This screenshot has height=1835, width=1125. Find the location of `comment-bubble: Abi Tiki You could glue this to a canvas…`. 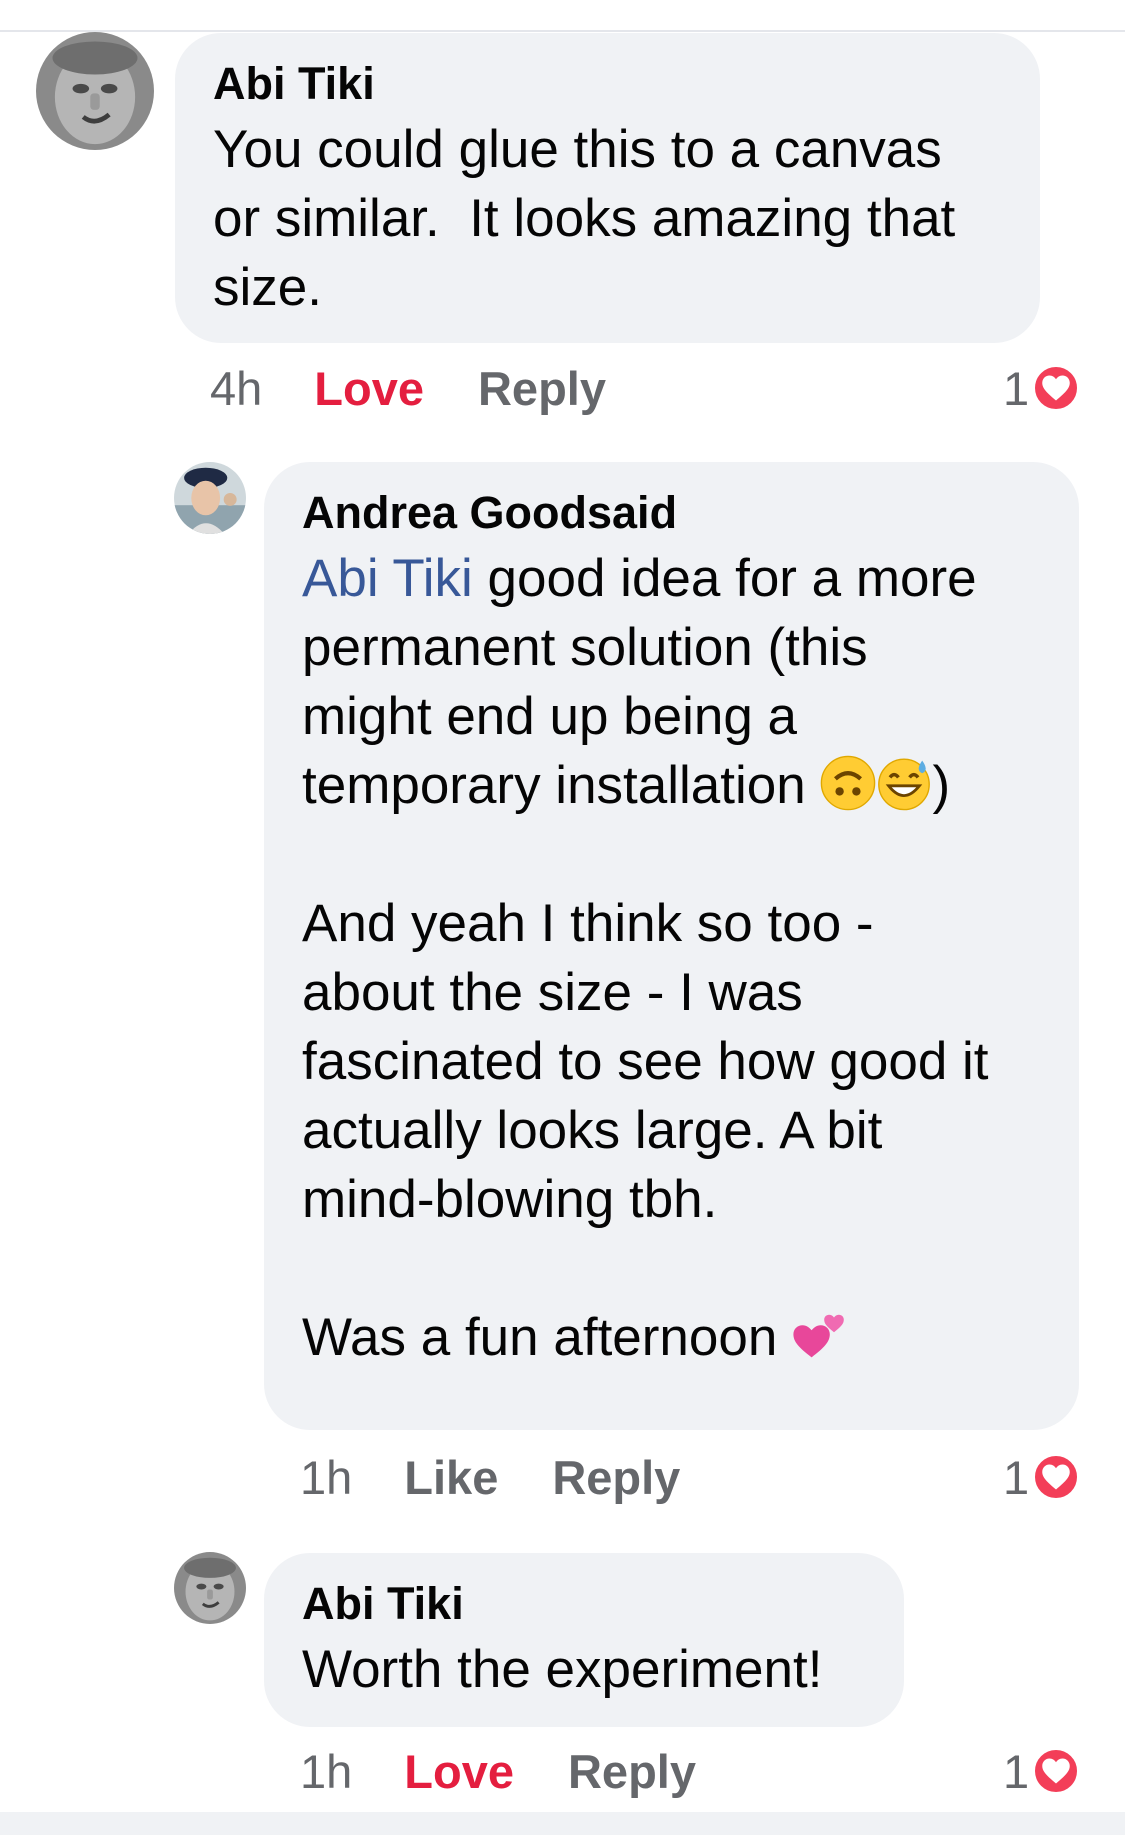

comment-bubble: Abi Tiki You could glue this to a canvas… is located at coordinates (607, 188).